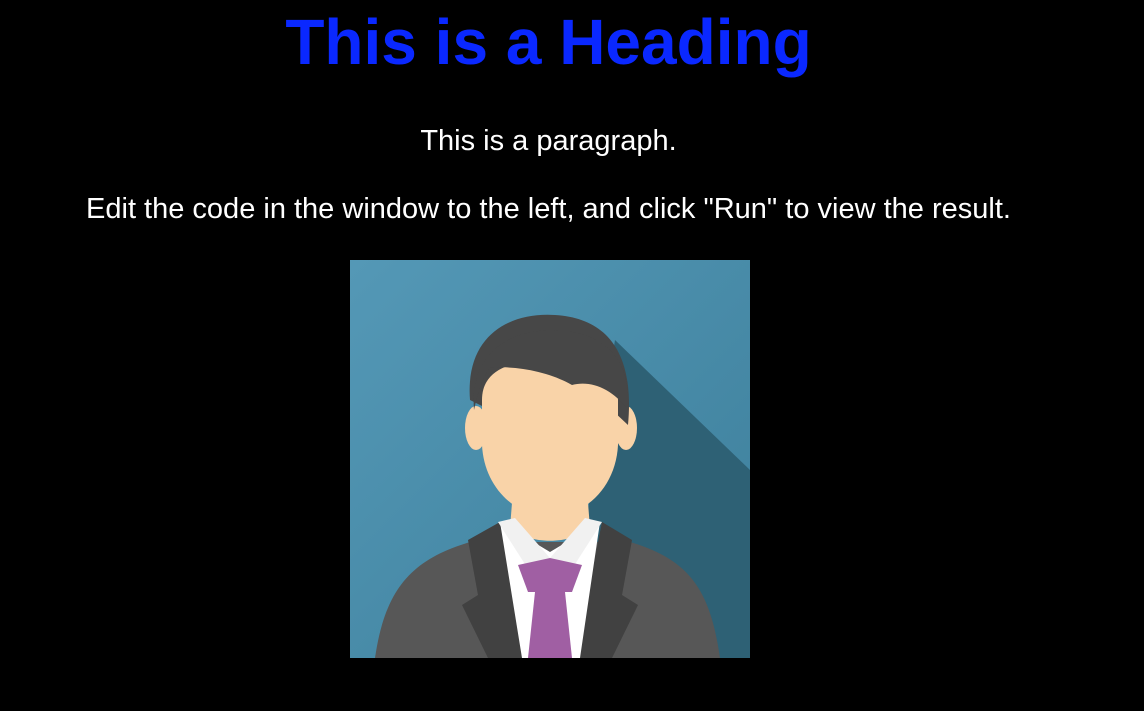 This screenshot has width=1144, height=711. Describe the element at coordinates (550, 625) in the screenshot. I see `tie-body` at that location.